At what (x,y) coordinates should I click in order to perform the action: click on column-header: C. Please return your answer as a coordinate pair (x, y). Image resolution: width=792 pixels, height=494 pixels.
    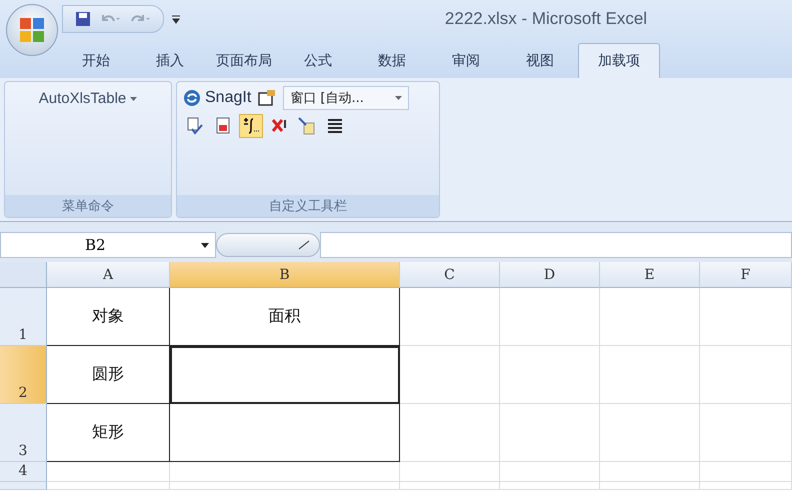
    Looking at the image, I should click on (450, 275).